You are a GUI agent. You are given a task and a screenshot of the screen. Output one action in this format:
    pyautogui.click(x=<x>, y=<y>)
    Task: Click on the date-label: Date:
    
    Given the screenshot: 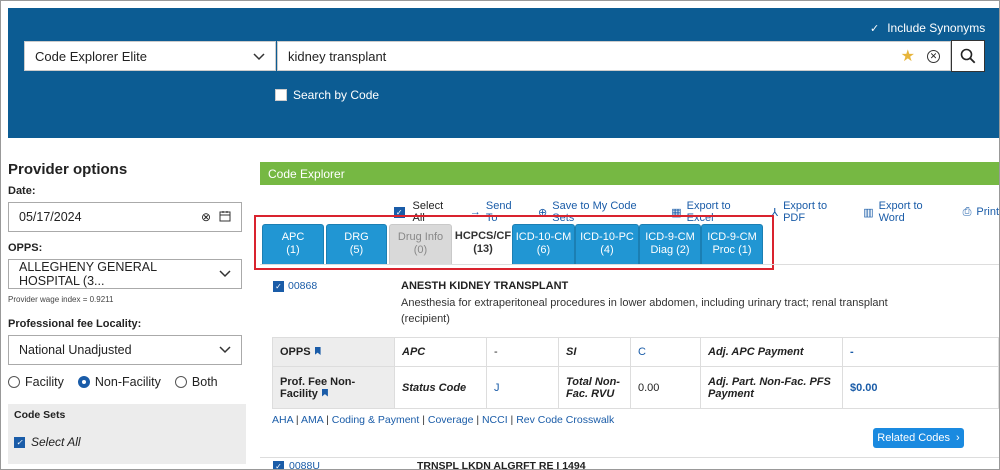 What is the action you would take?
    pyautogui.click(x=22, y=191)
    